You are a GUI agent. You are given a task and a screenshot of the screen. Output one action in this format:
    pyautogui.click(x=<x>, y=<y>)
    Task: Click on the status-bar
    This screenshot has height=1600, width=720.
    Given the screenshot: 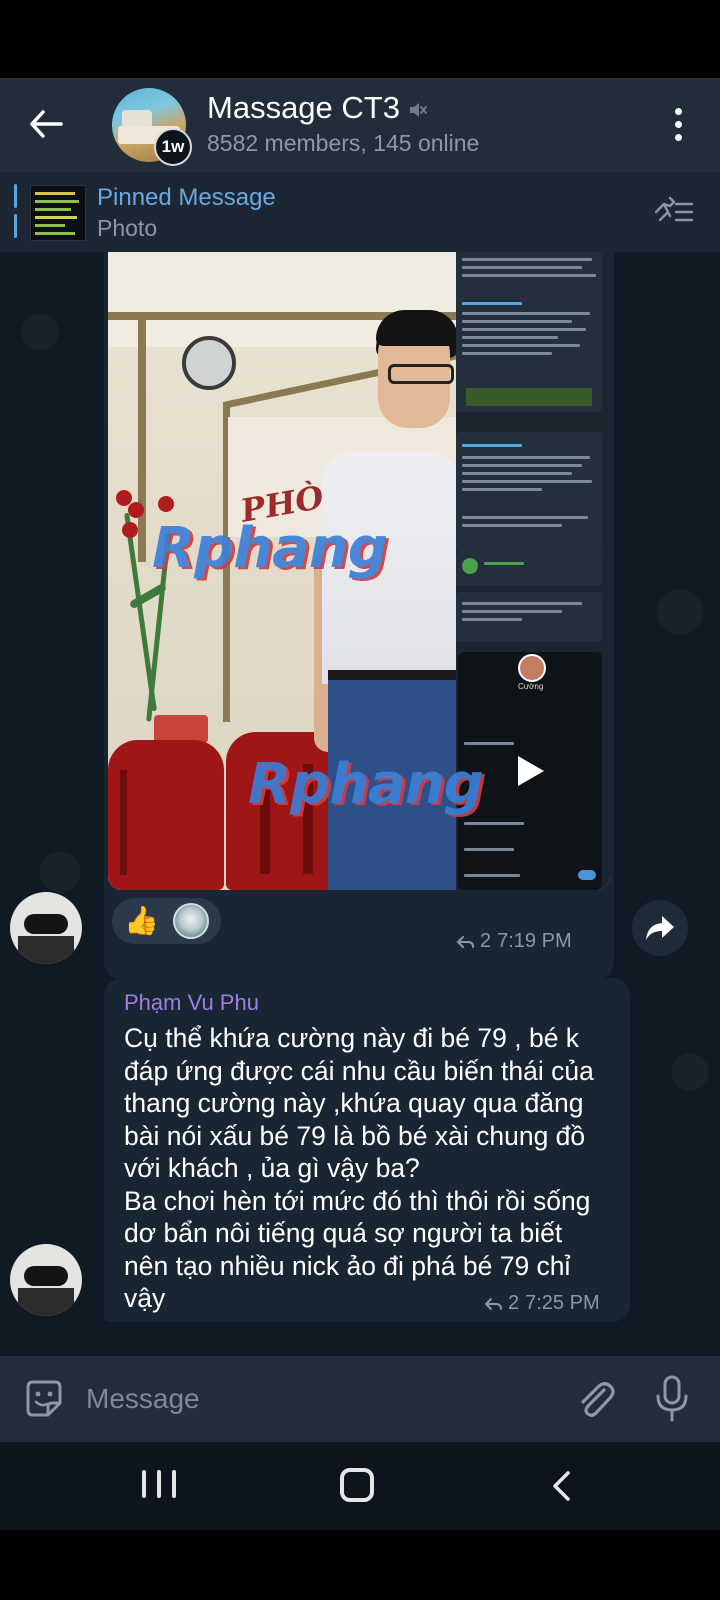 What is the action you would take?
    pyautogui.click(x=360, y=39)
    